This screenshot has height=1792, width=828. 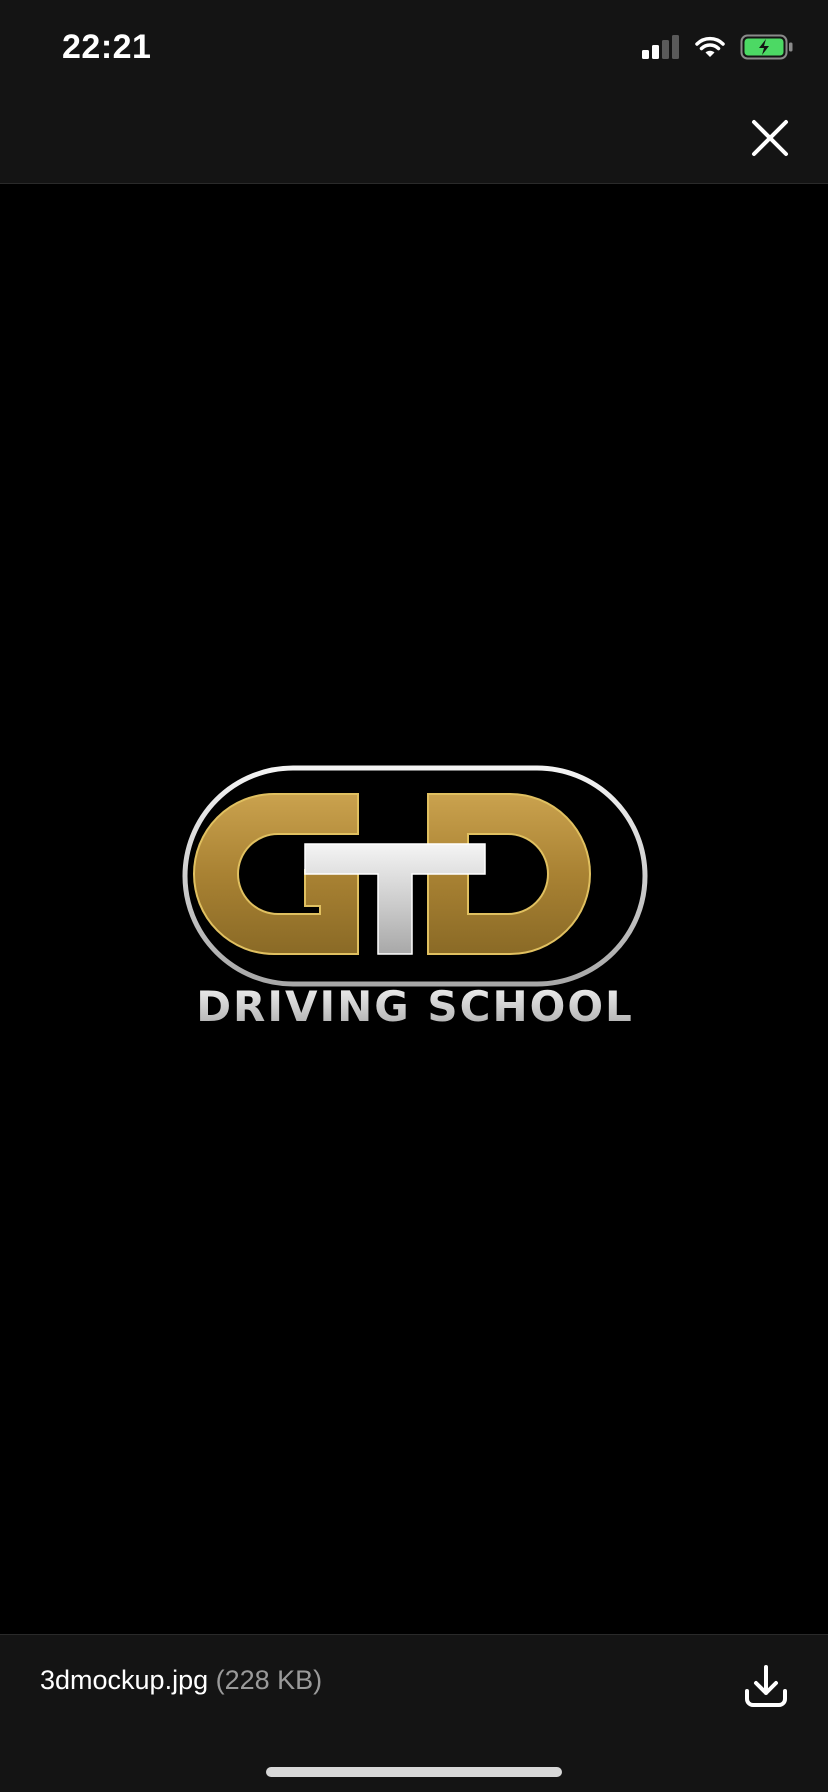 What do you see at coordinates (414, 46) in the screenshot?
I see `status-bar: 22:21` at bounding box center [414, 46].